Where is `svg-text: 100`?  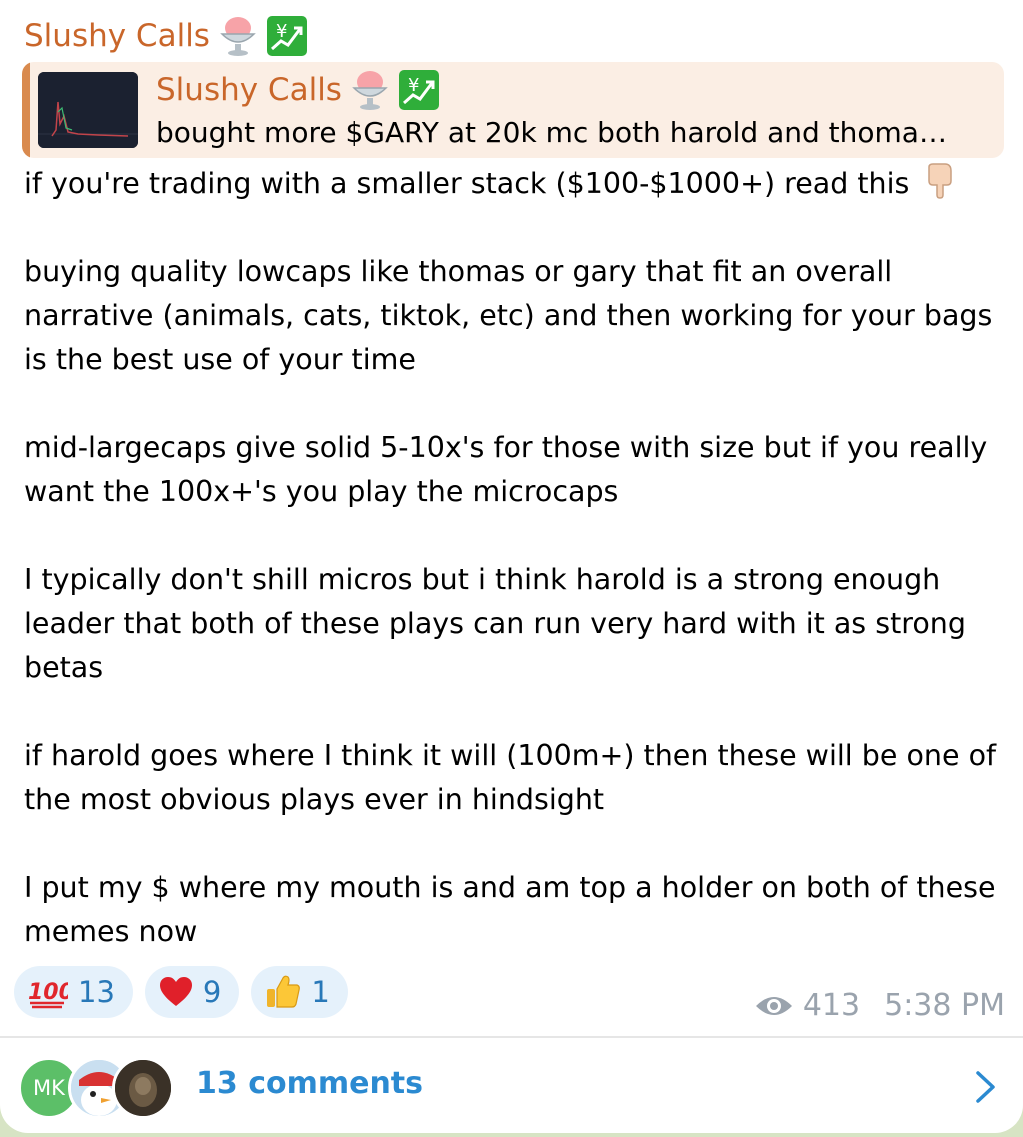
svg-text: 100 is located at coordinates (48, 992).